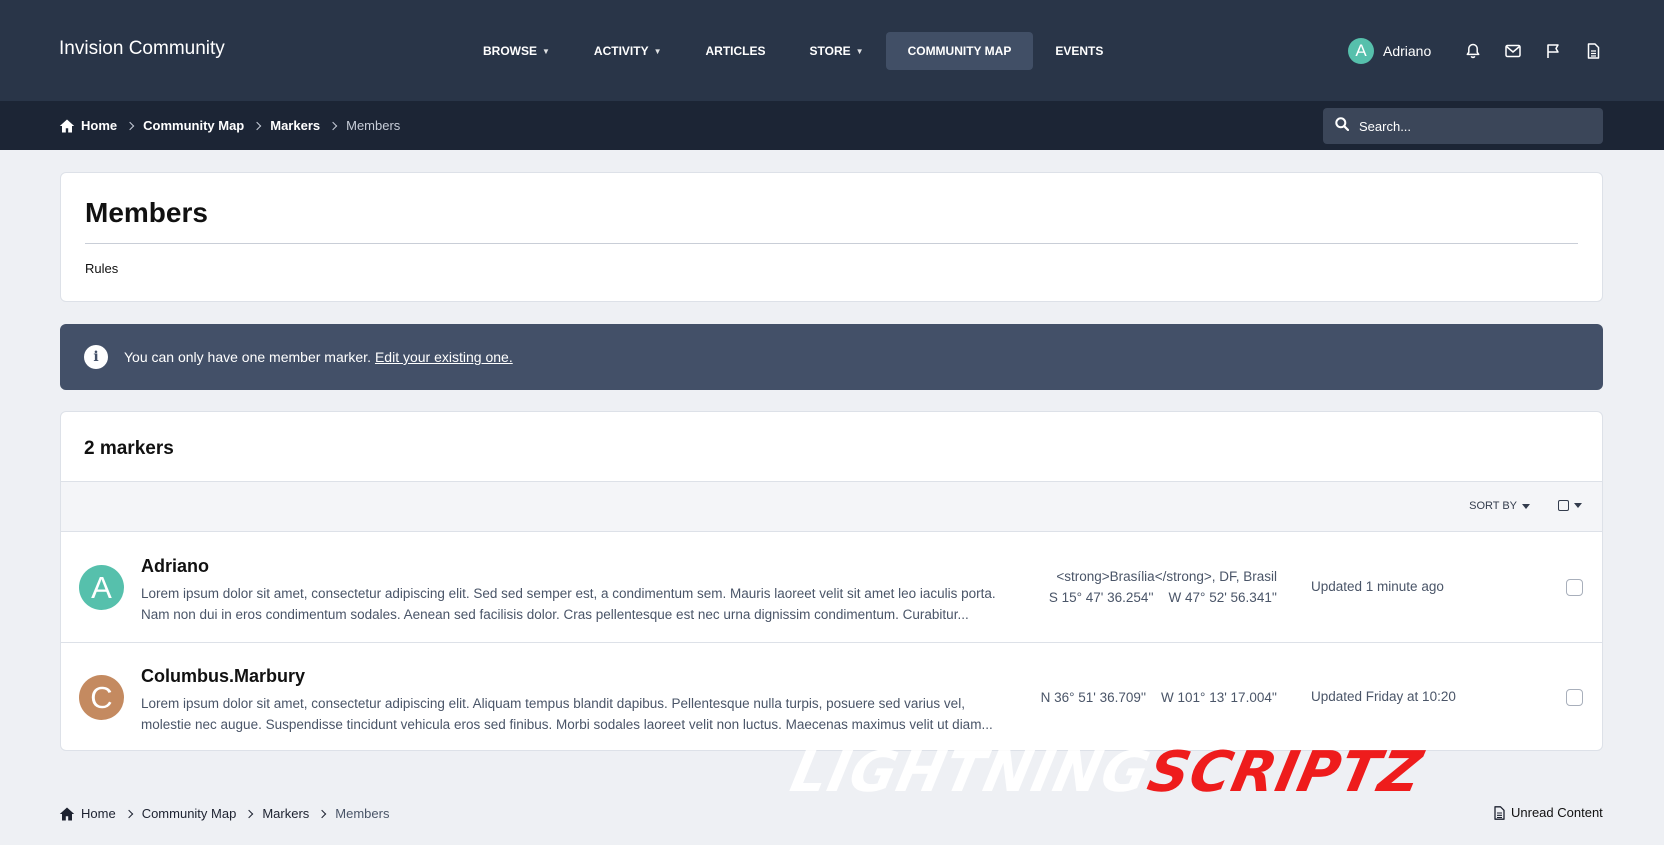 This screenshot has width=1664, height=845. Describe the element at coordinates (1553, 51) in the screenshot. I see `flag-icon` at that location.